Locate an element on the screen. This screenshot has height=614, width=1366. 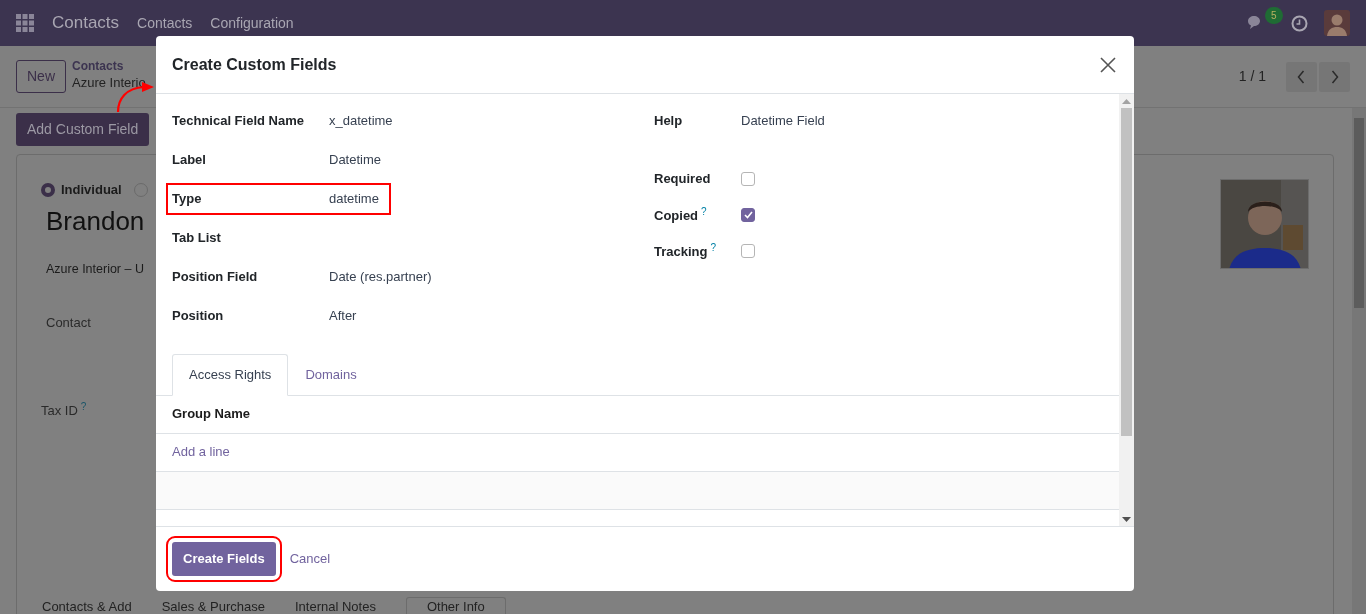
field-label: Position is located at coordinates (198, 316).